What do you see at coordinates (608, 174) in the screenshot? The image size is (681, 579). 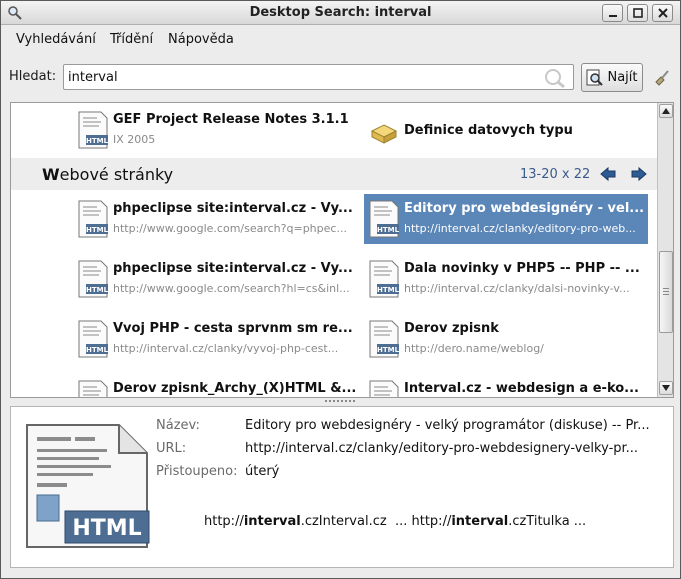 I see `previous-page-icon` at bounding box center [608, 174].